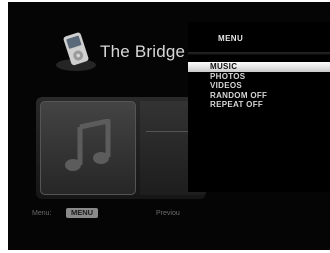  What do you see at coordinates (259, 96) in the screenshot?
I see `menu-item-random: RANDOM OFF` at bounding box center [259, 96].